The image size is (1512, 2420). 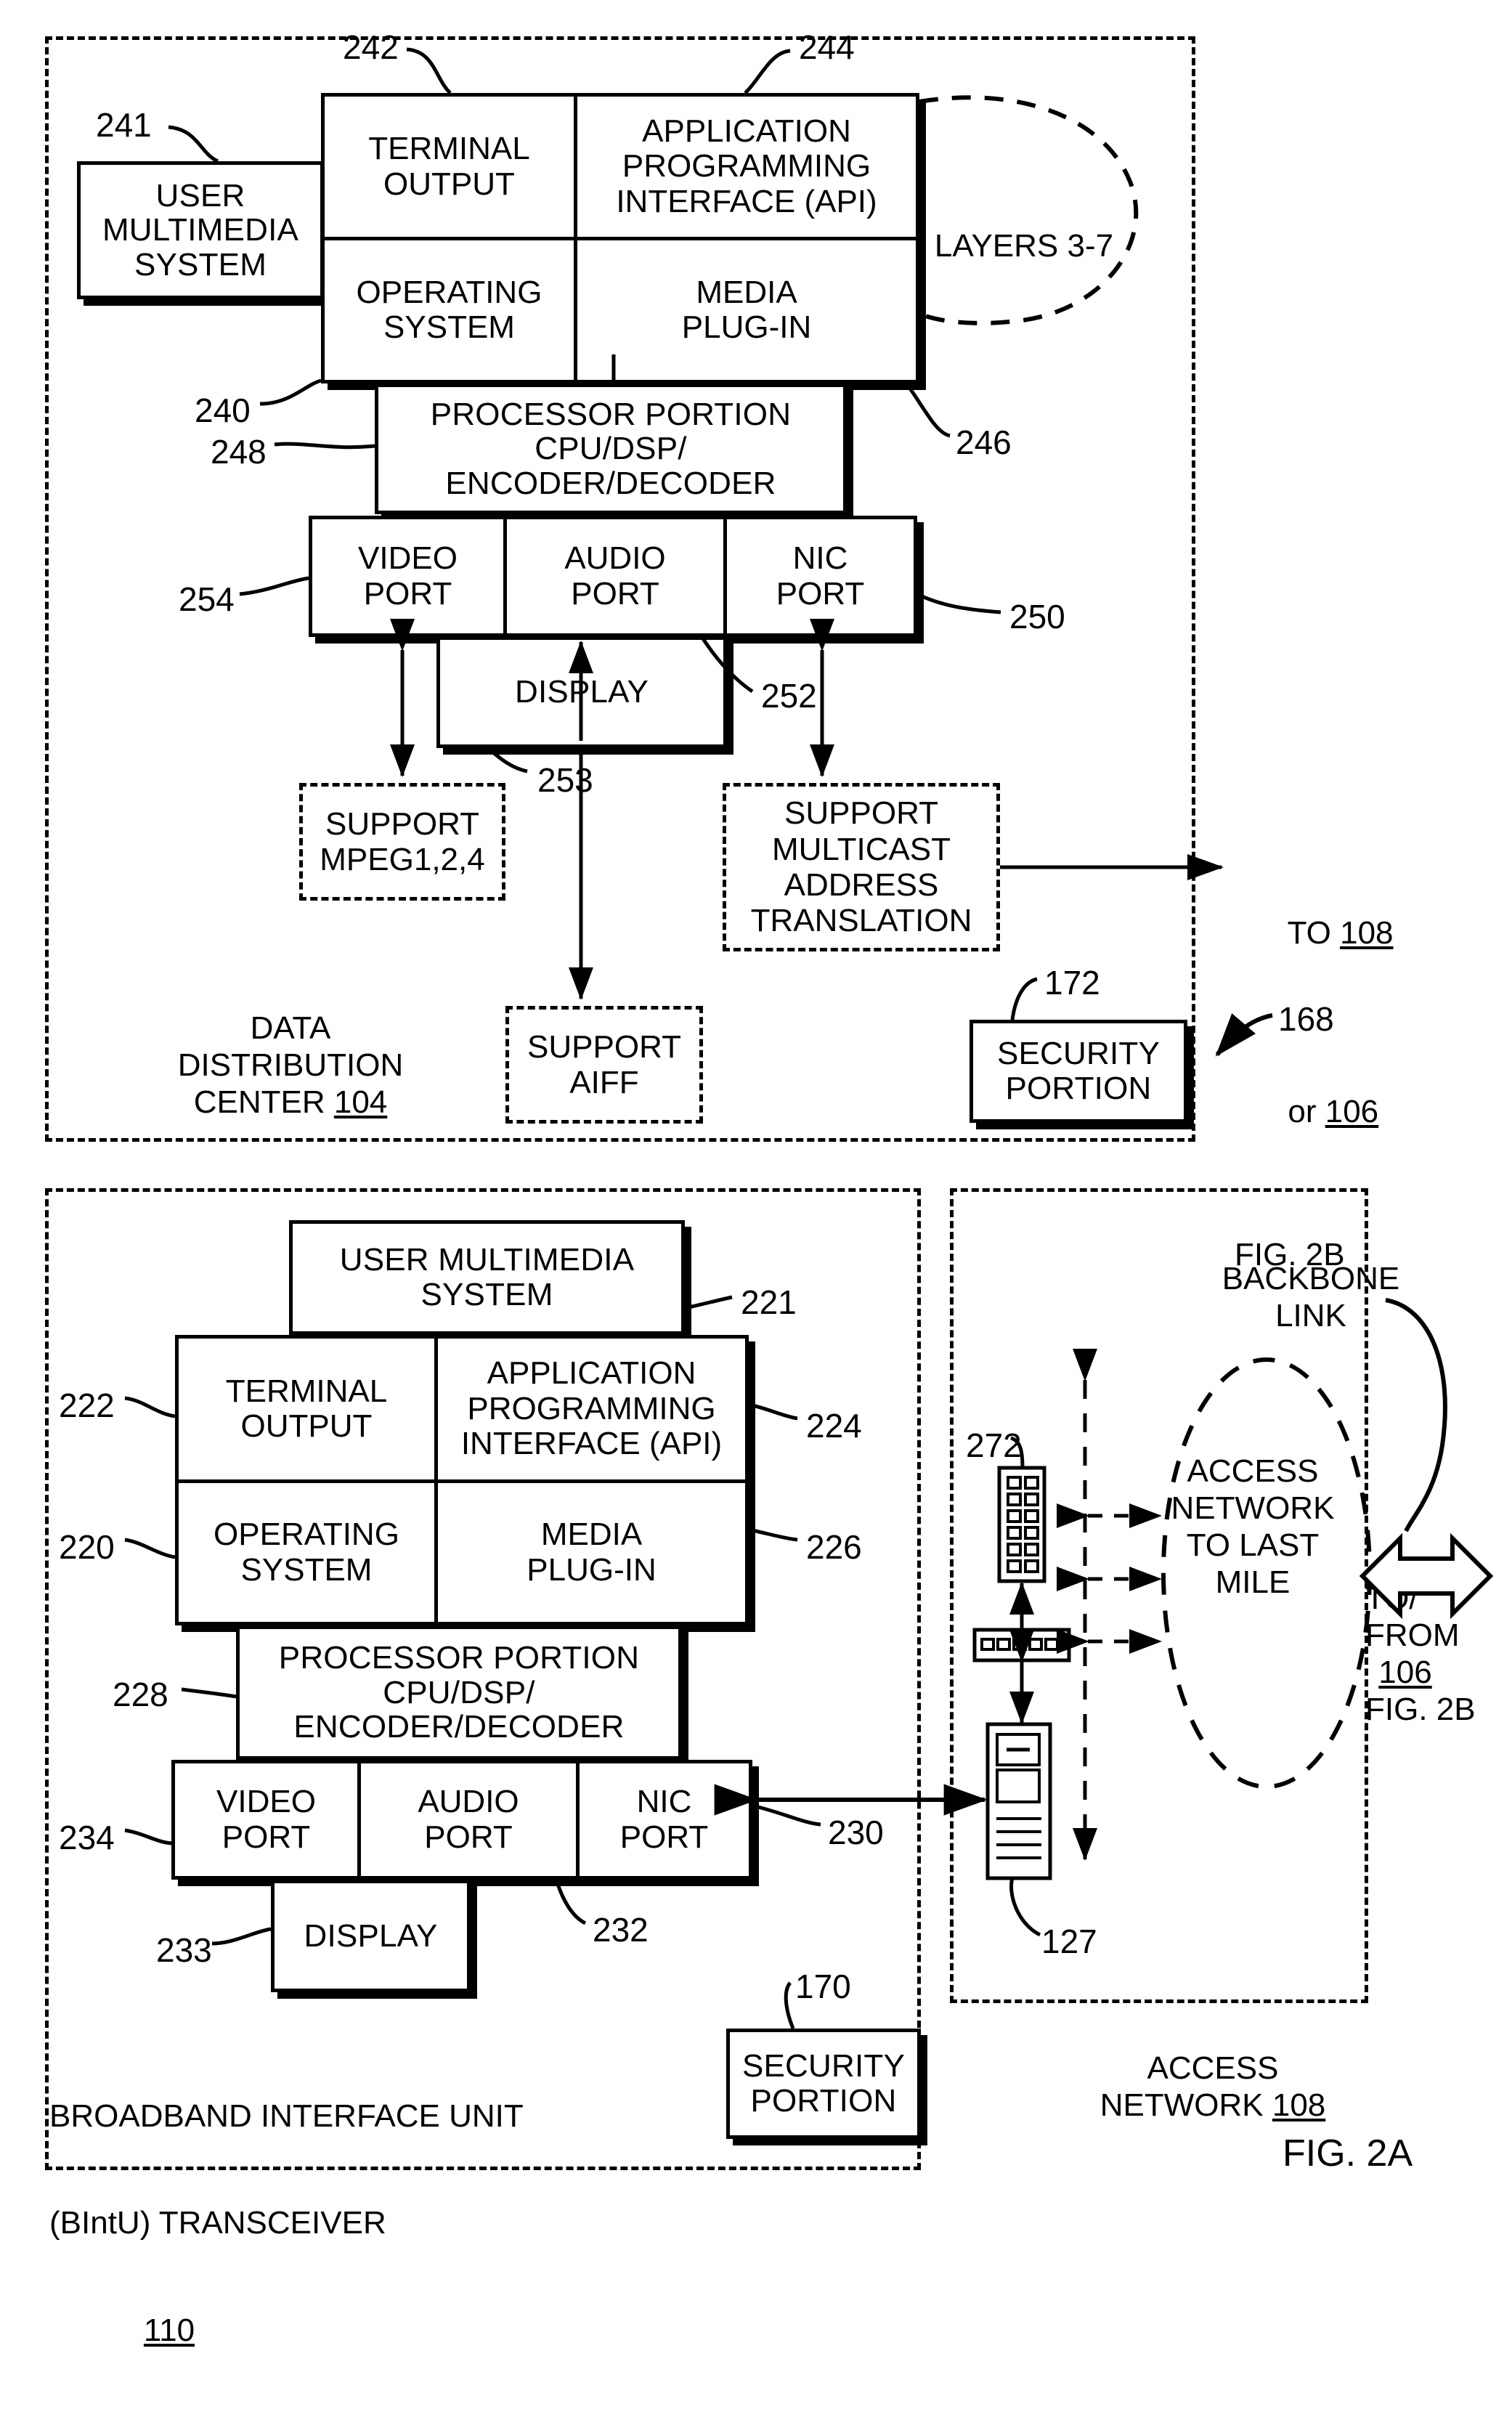 I want to click on bottom-security-portion-label: SECURITY PORTION, so click(x=823, y=2083).